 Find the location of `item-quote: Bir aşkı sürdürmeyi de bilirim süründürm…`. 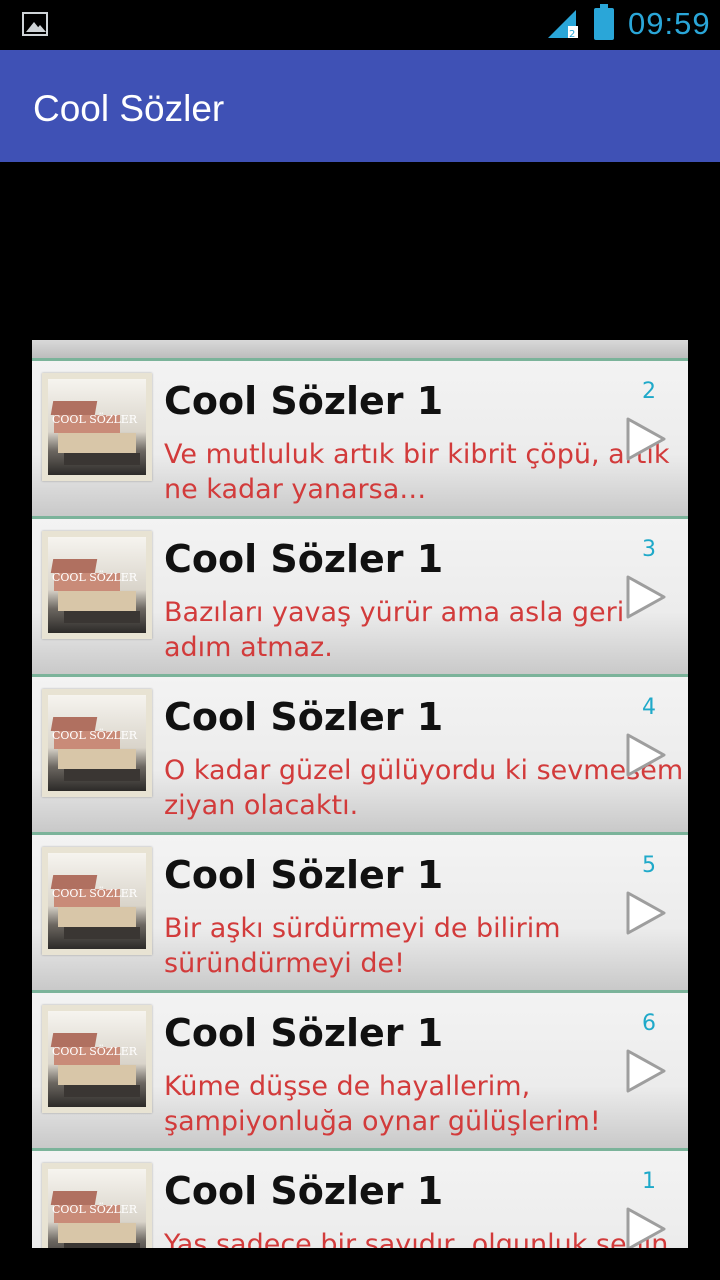

item-quote: Bir aşkı sürdürmeyi de bilirim süründürm… is located at coordinates (362, 946).